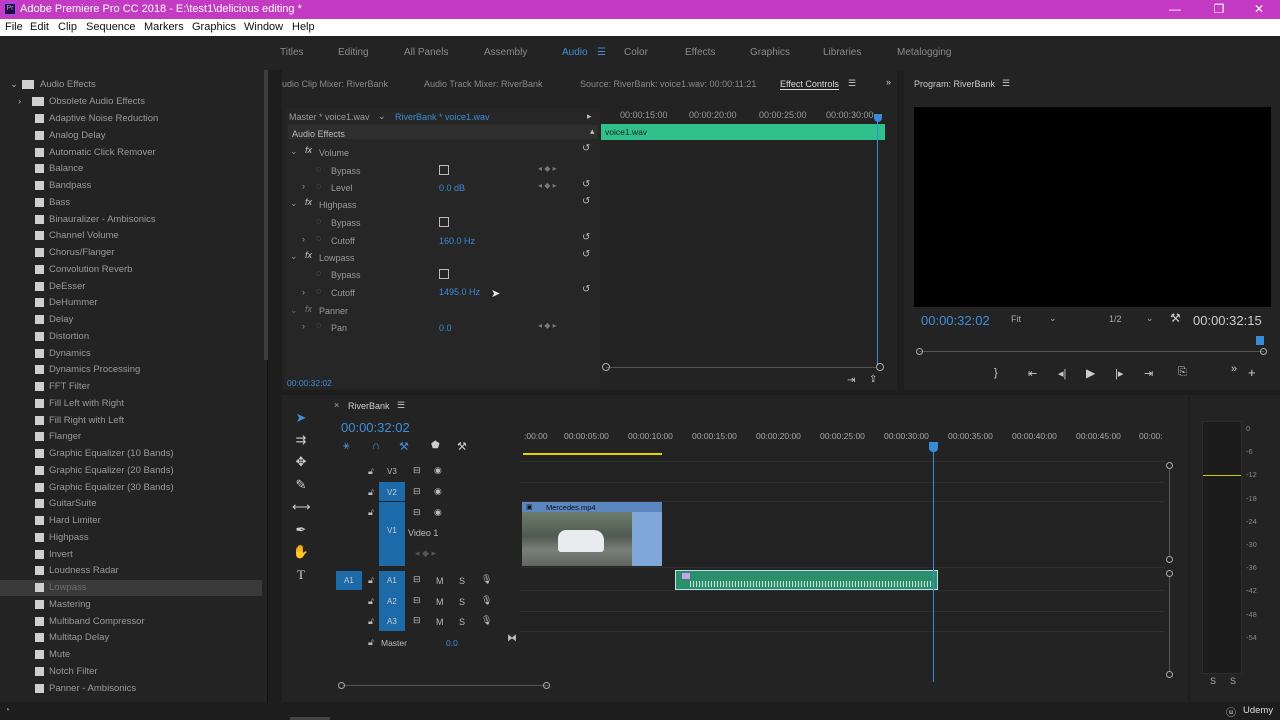  What do you see at coordinates (592, 534) in the screenshot?
I see `video-clip: ▣ Mercedes.mp4` at bounding box center [592, 534].